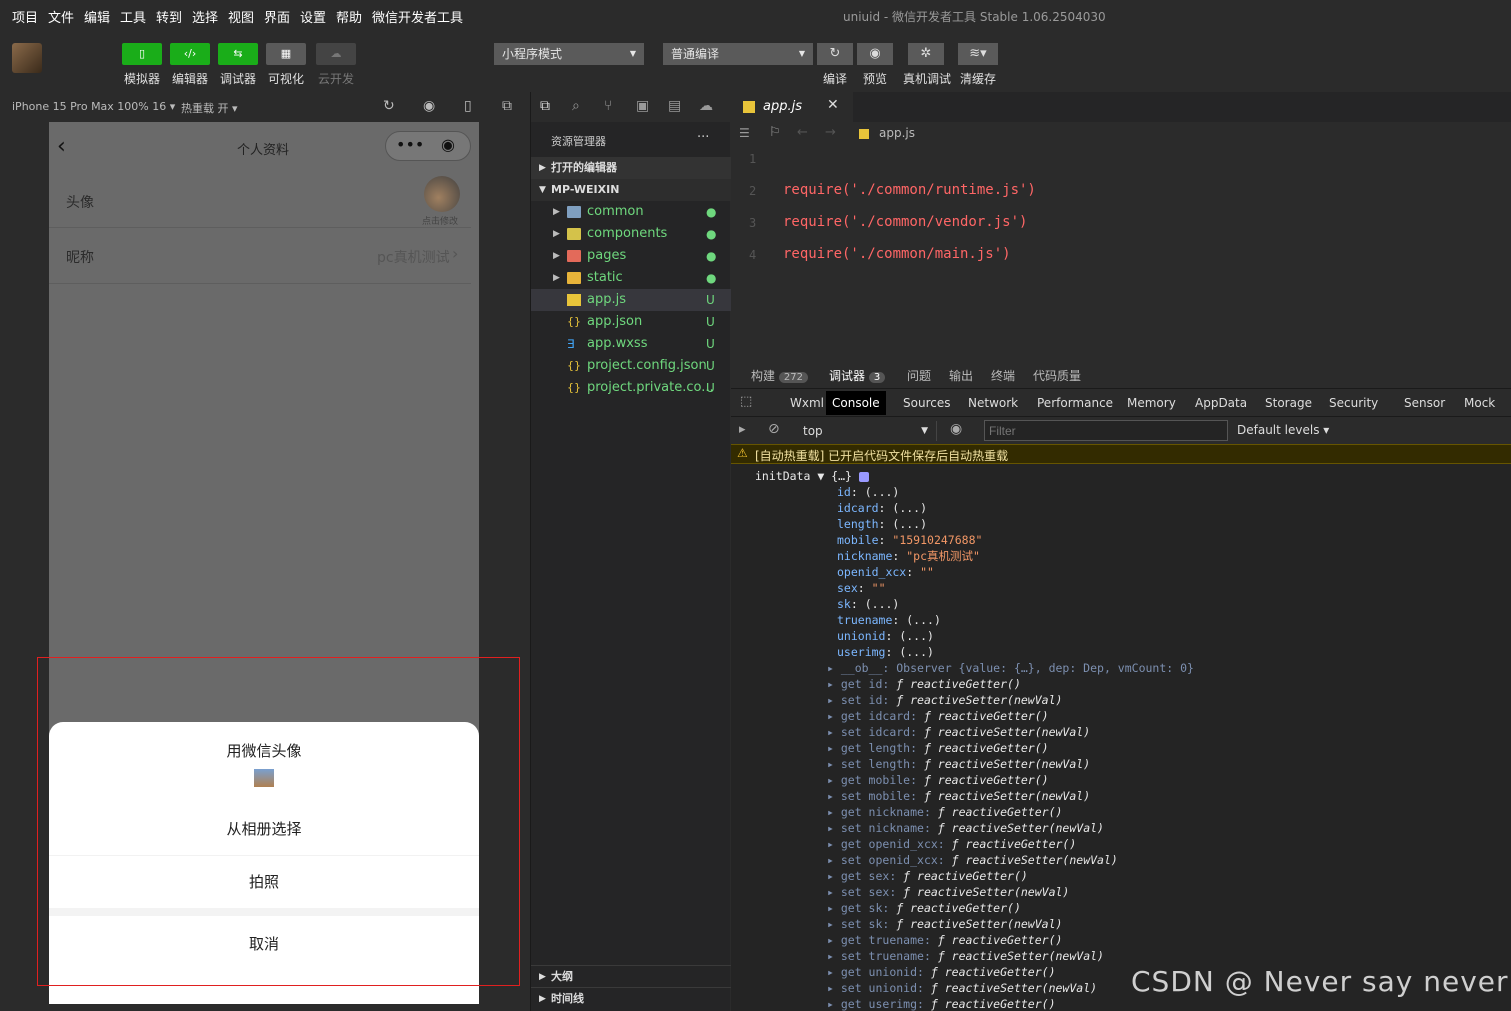 This screenshot has height=1011, width=1511. Describe the element at coordinates (1075, 403) in the screenshot. I see `panel-performance: Performance` at that location.